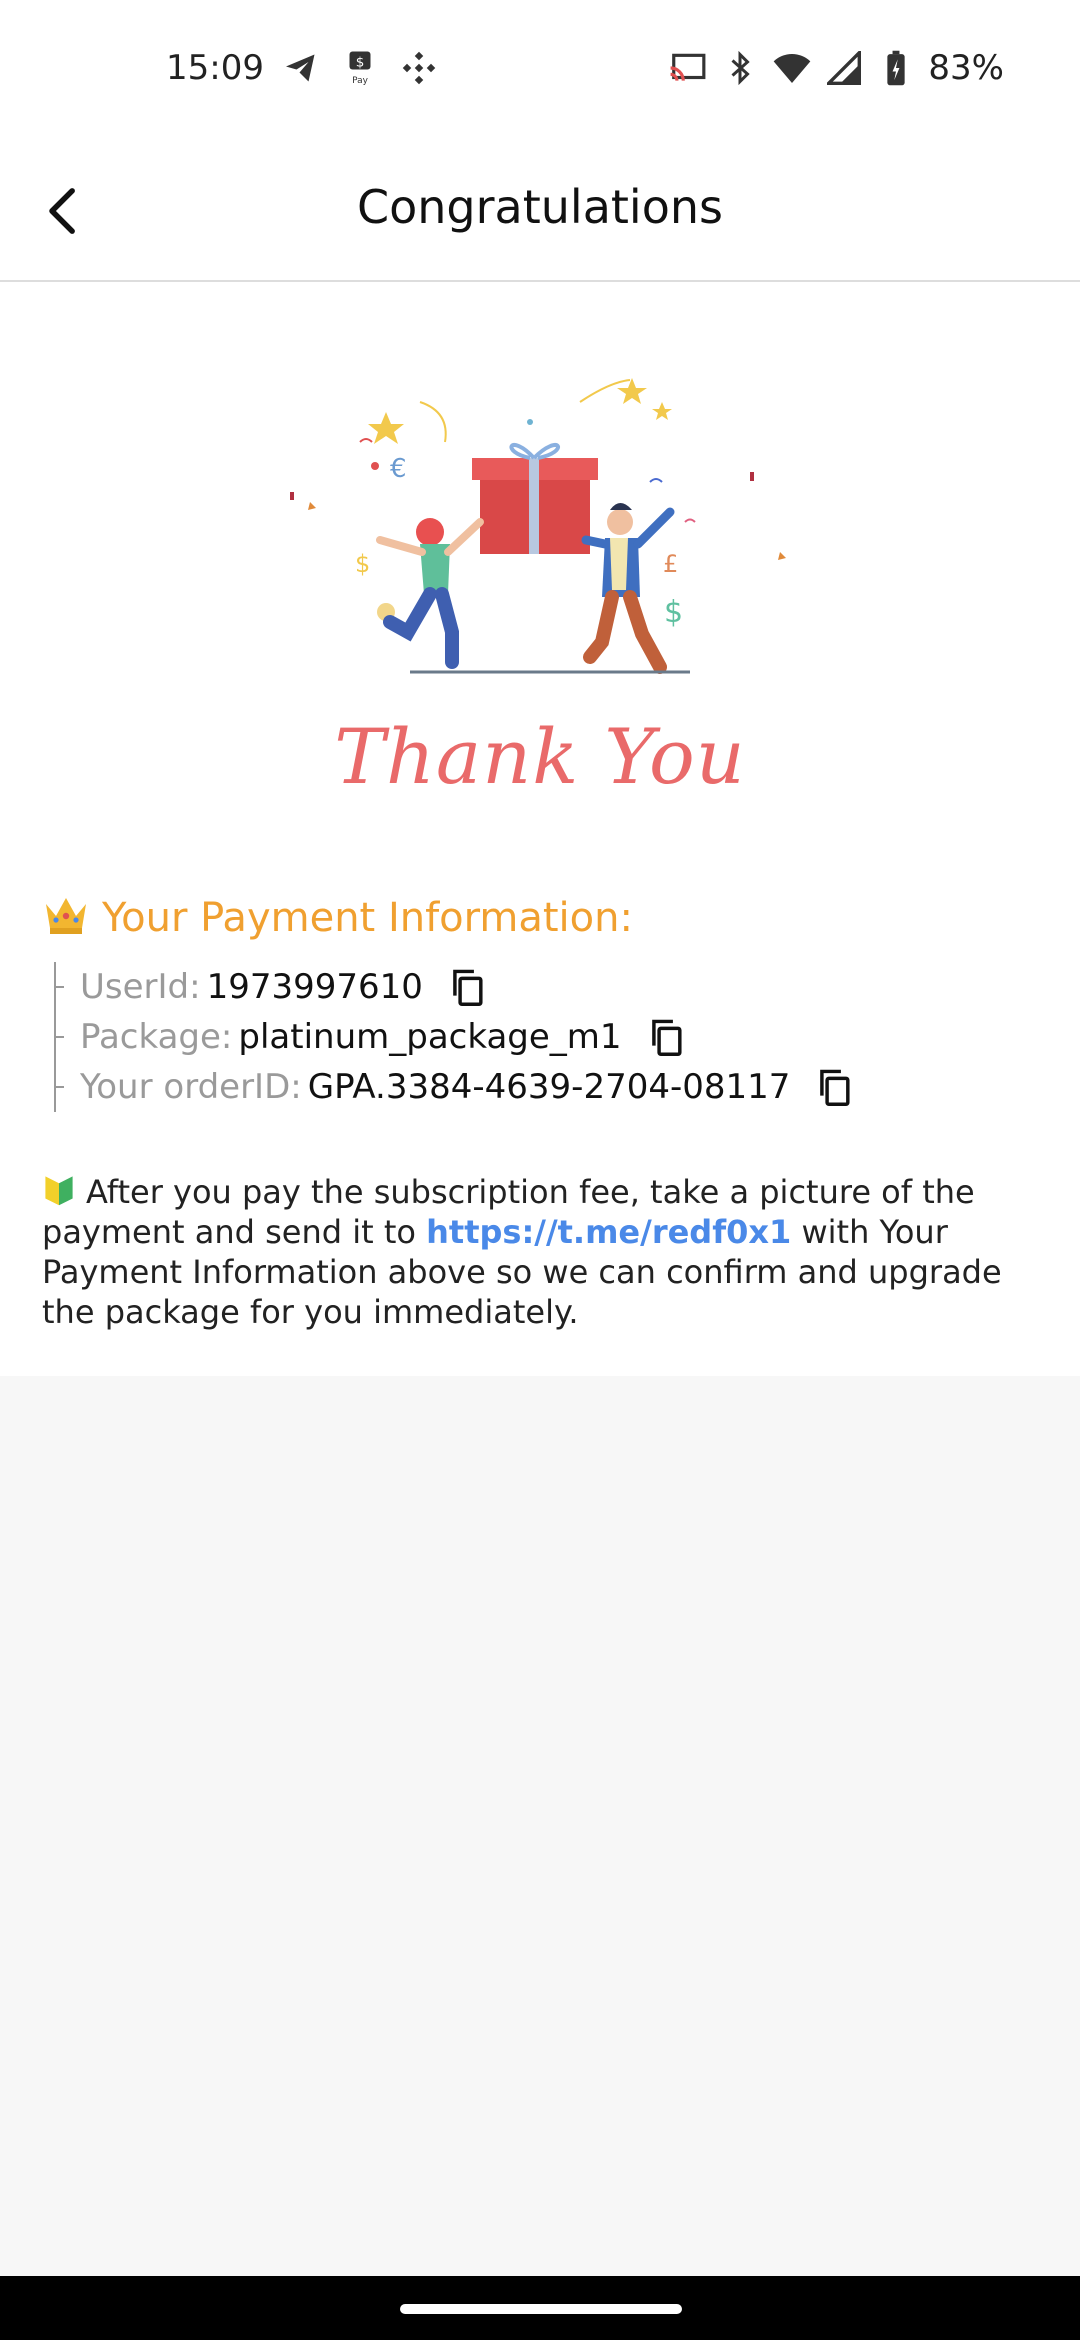 This screenshot has height=2340, width=1080. I want to click on orderid-value: GPA.3384-4639-2704-08117, so click(549, 1087).